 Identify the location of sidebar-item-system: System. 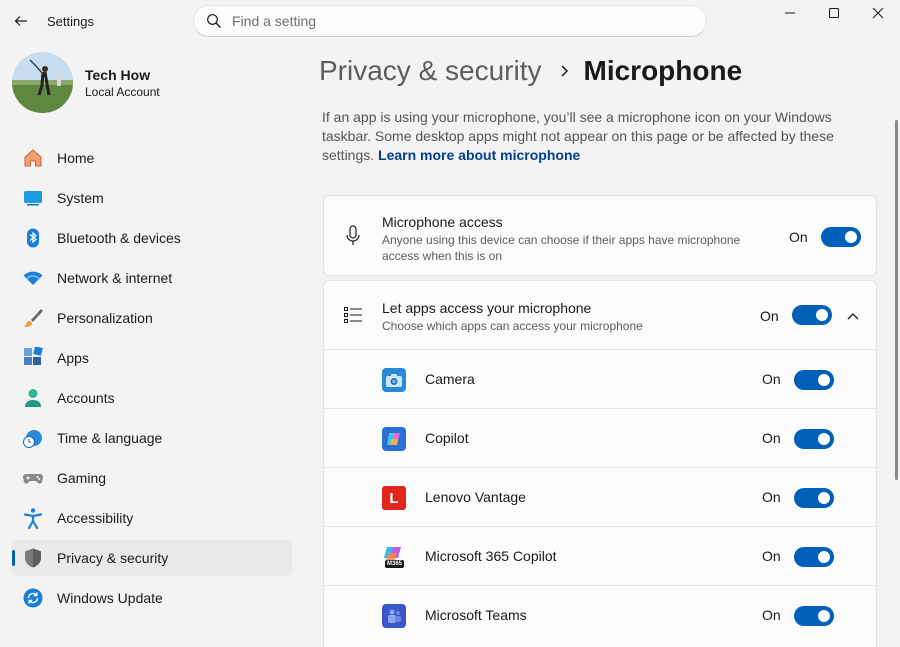
(152, 198).